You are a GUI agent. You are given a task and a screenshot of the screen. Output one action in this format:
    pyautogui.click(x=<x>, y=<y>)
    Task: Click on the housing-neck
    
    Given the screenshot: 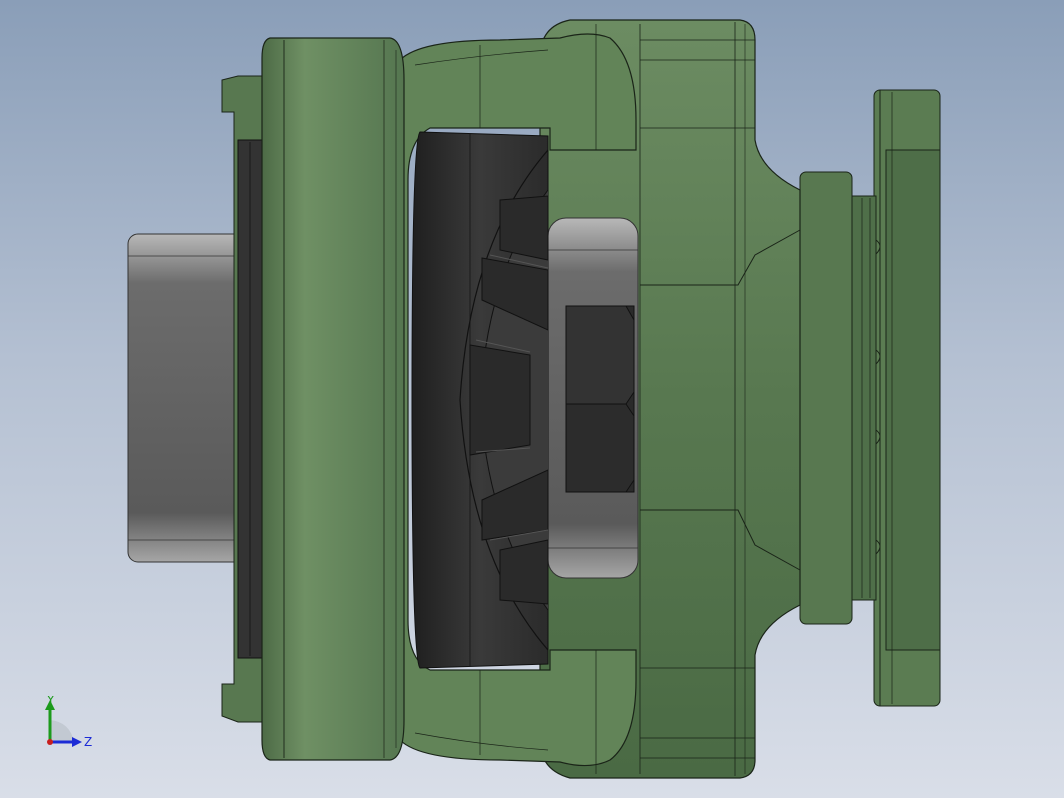 What is the action you would take?
    pyautogui.click(x=838, y=398)
    